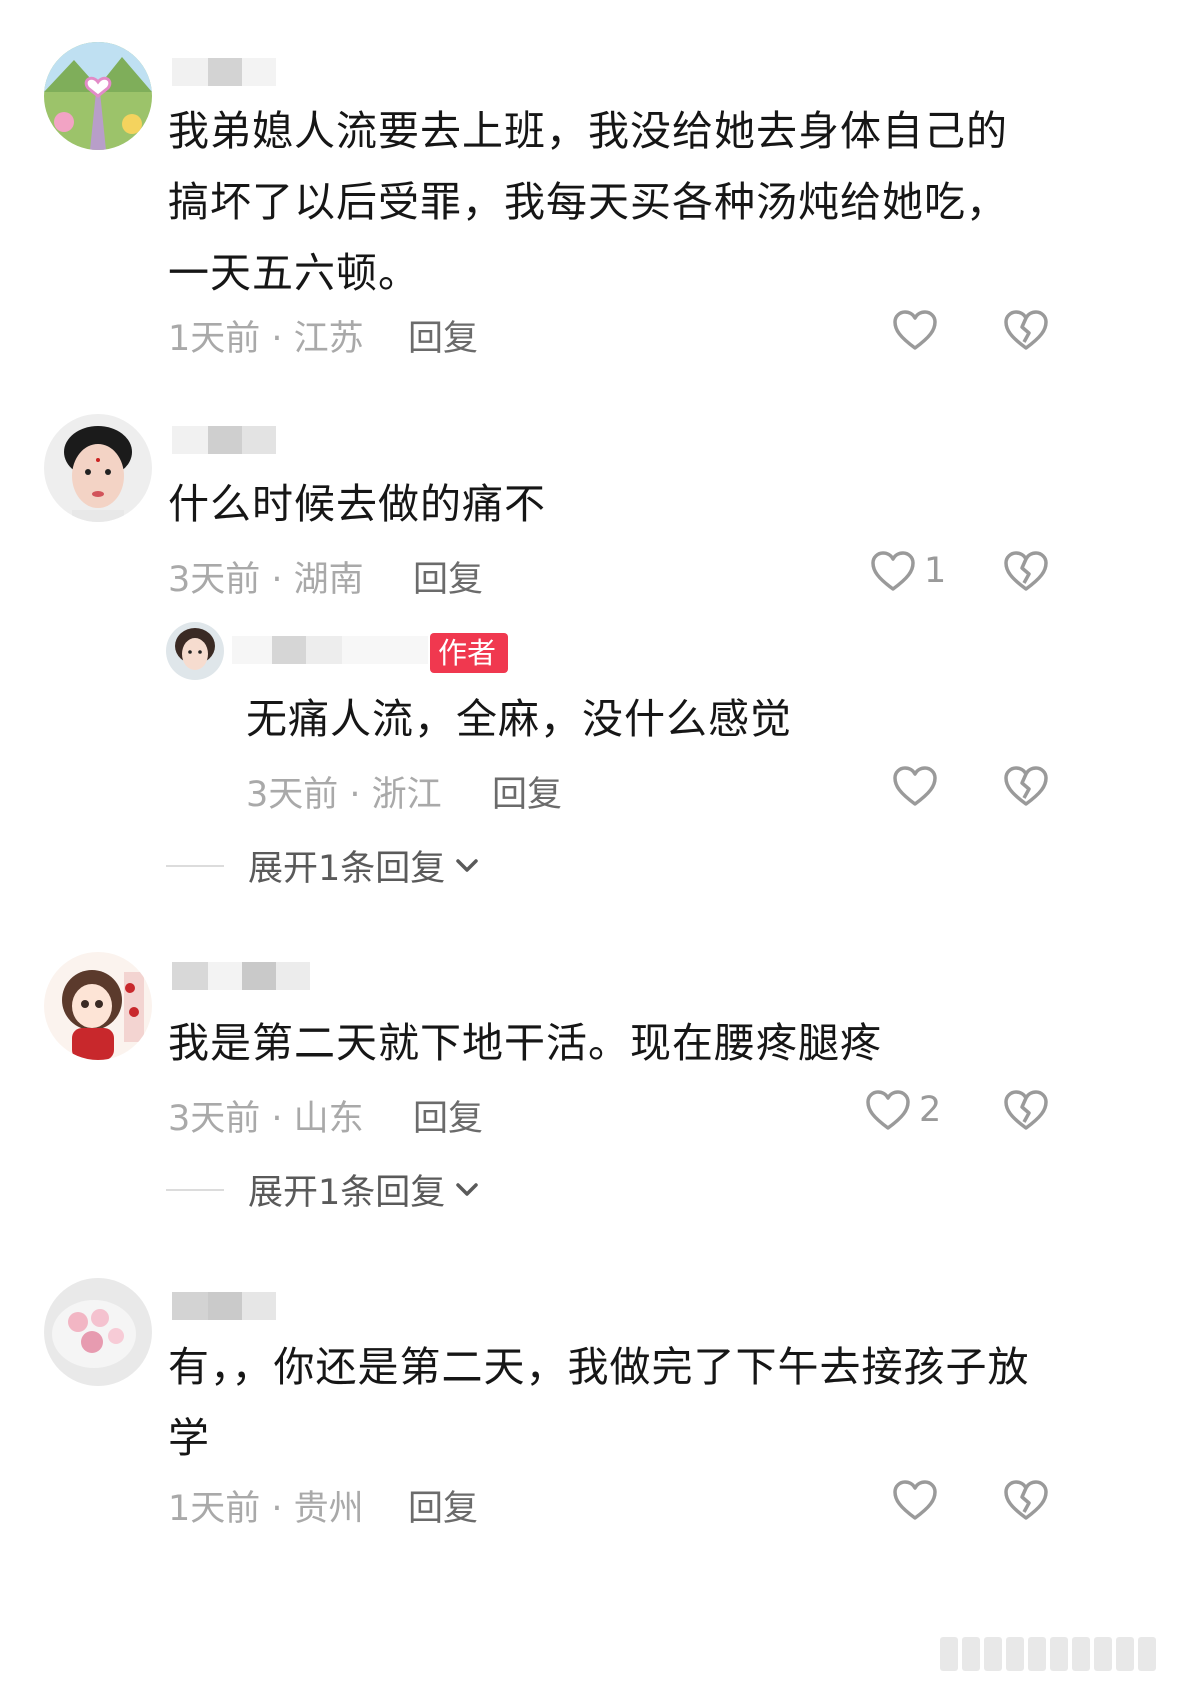 Image resolution: width=1178 pixels, height=1685 pixels. Describe the element at coordinates (195, 651) in the screenshot. I see `reply-avatar` at that location.